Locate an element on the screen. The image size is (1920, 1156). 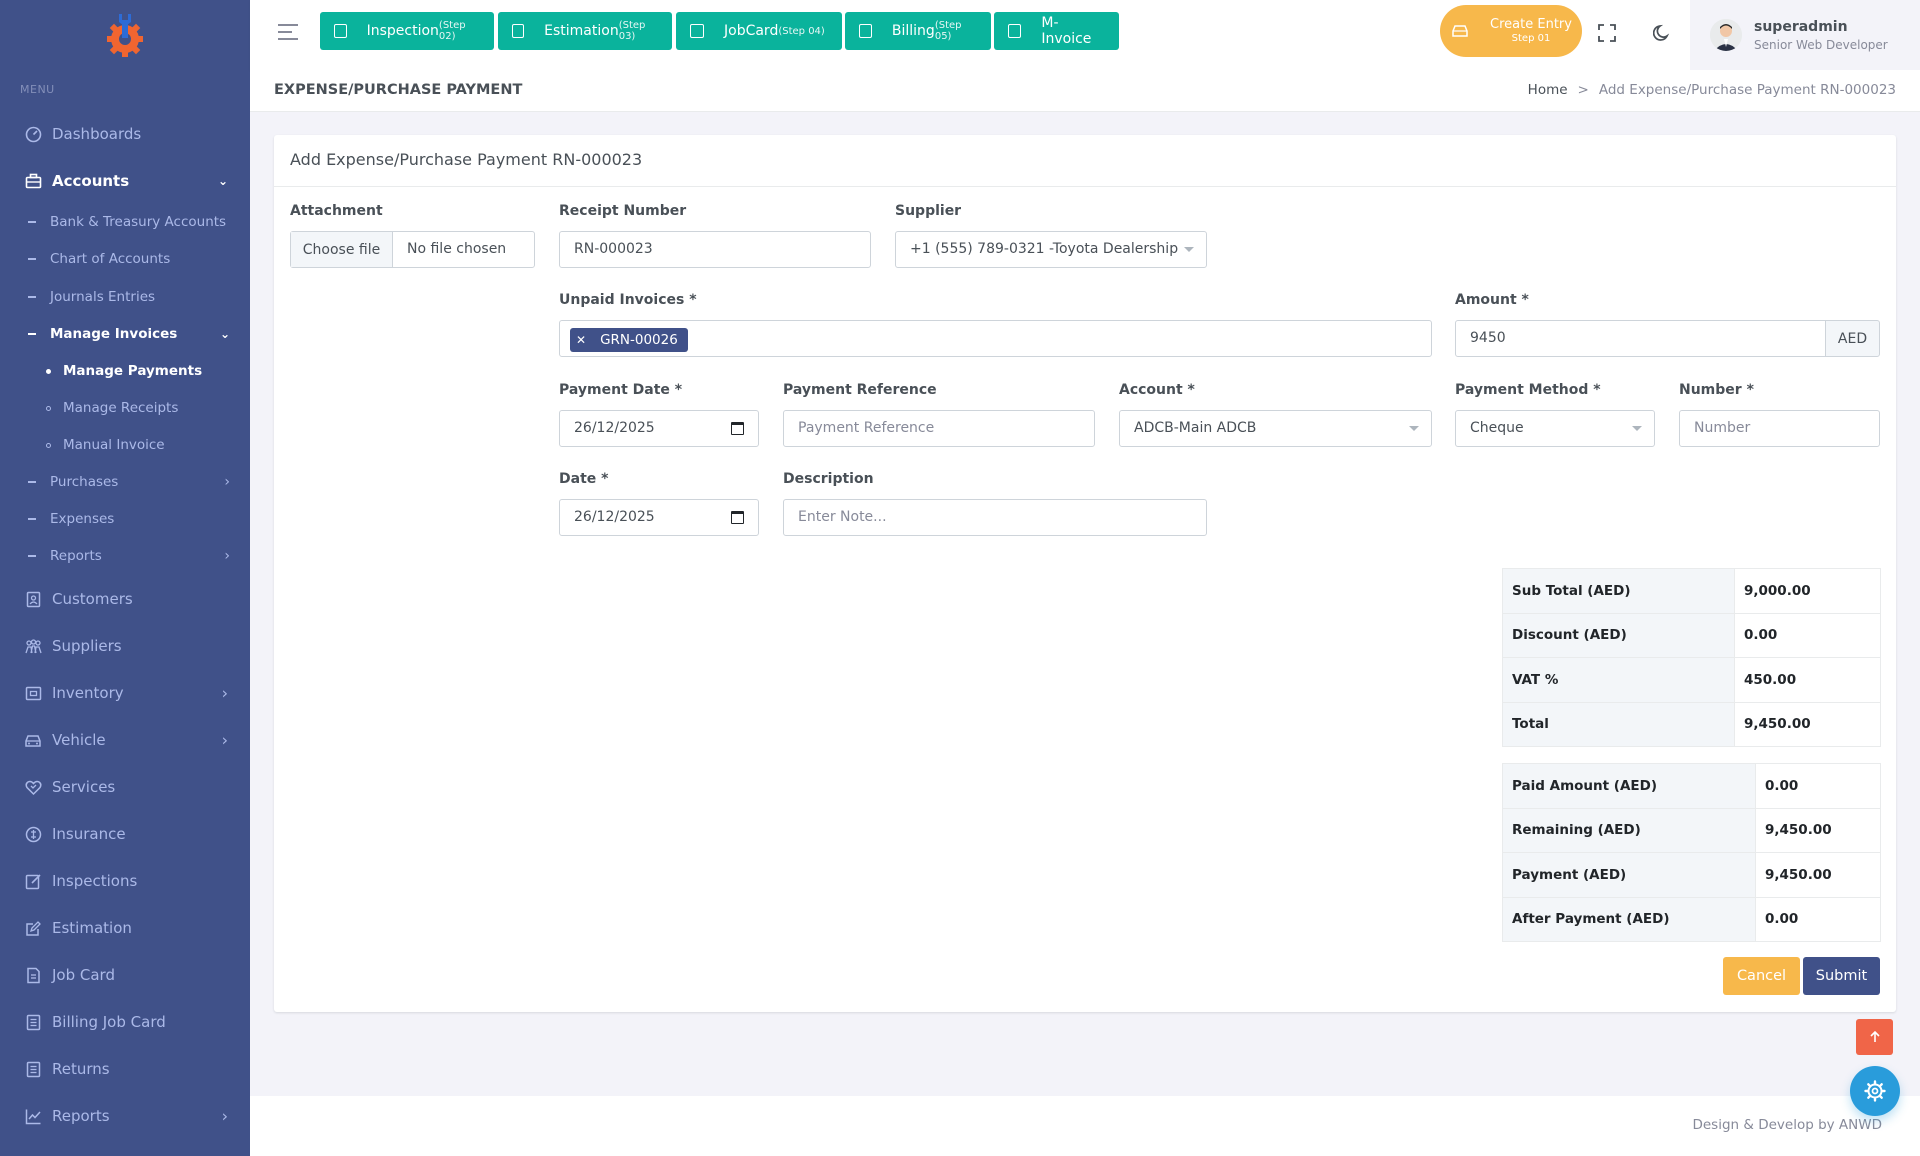
sidebar-item-label: Estimation is located at coordinates (92, 928).